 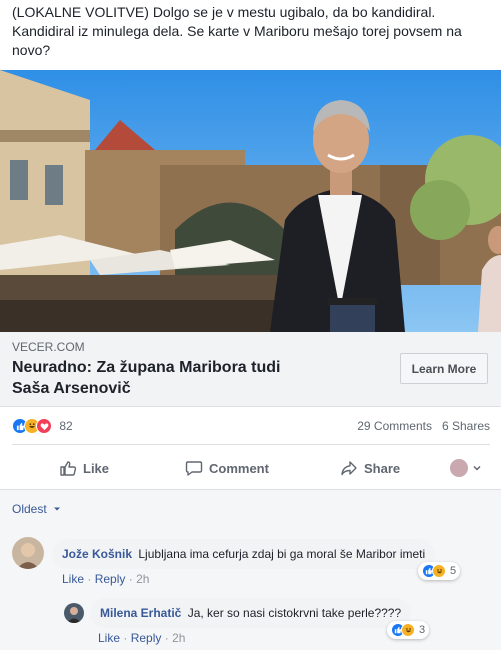 I want to click on action-bar: Like Comment Share, so click(x=251, y=468).